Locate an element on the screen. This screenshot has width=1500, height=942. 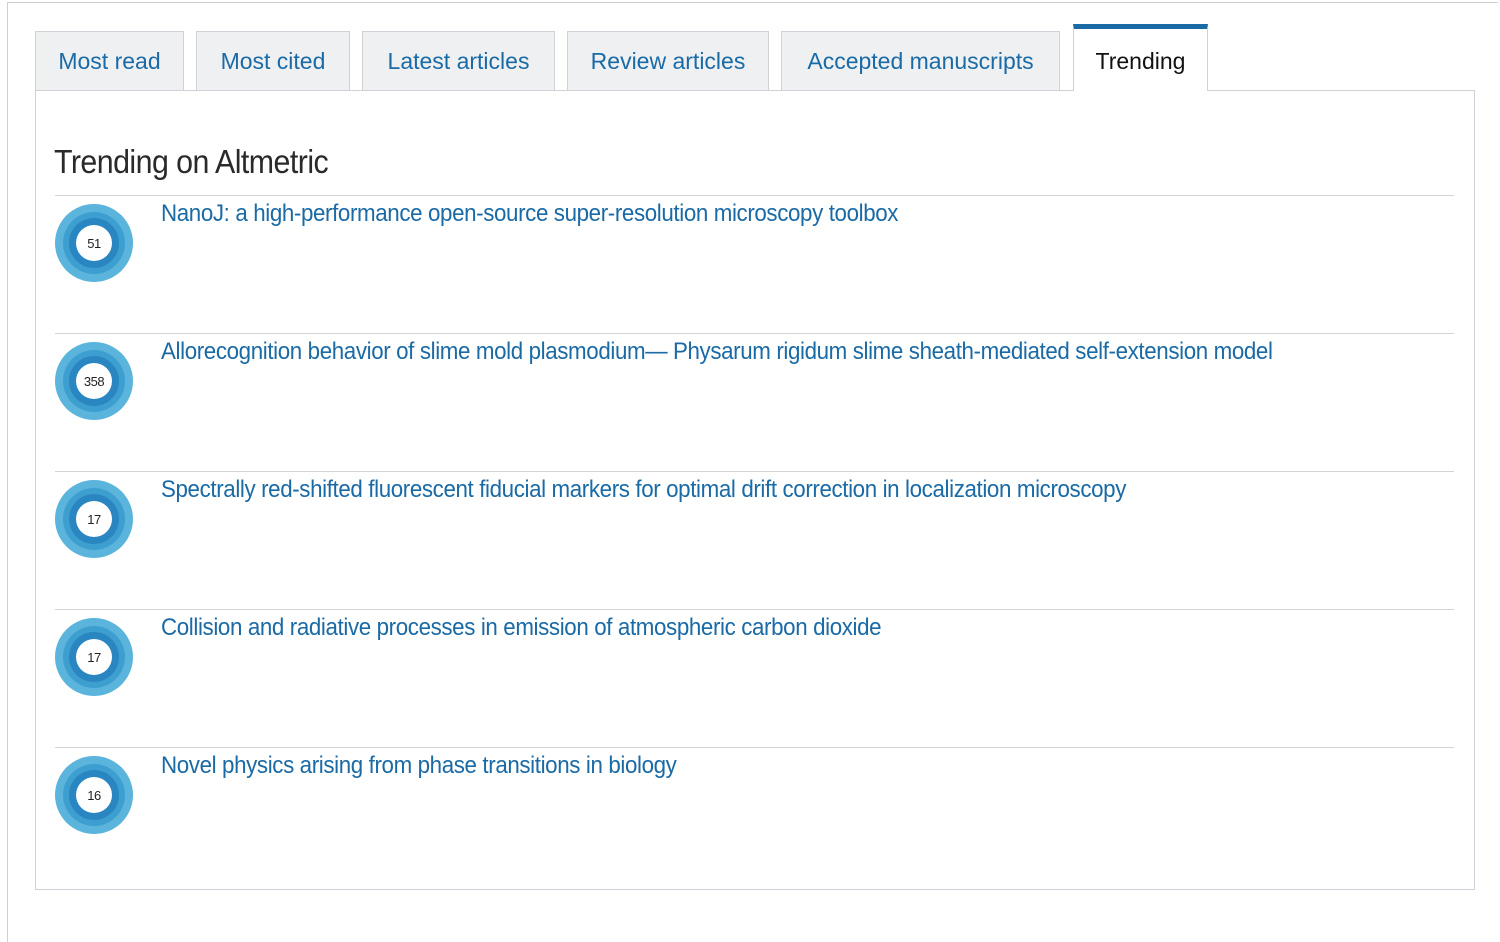
tab-latest-articles: Latest articles is located at coordinates (458, 60).